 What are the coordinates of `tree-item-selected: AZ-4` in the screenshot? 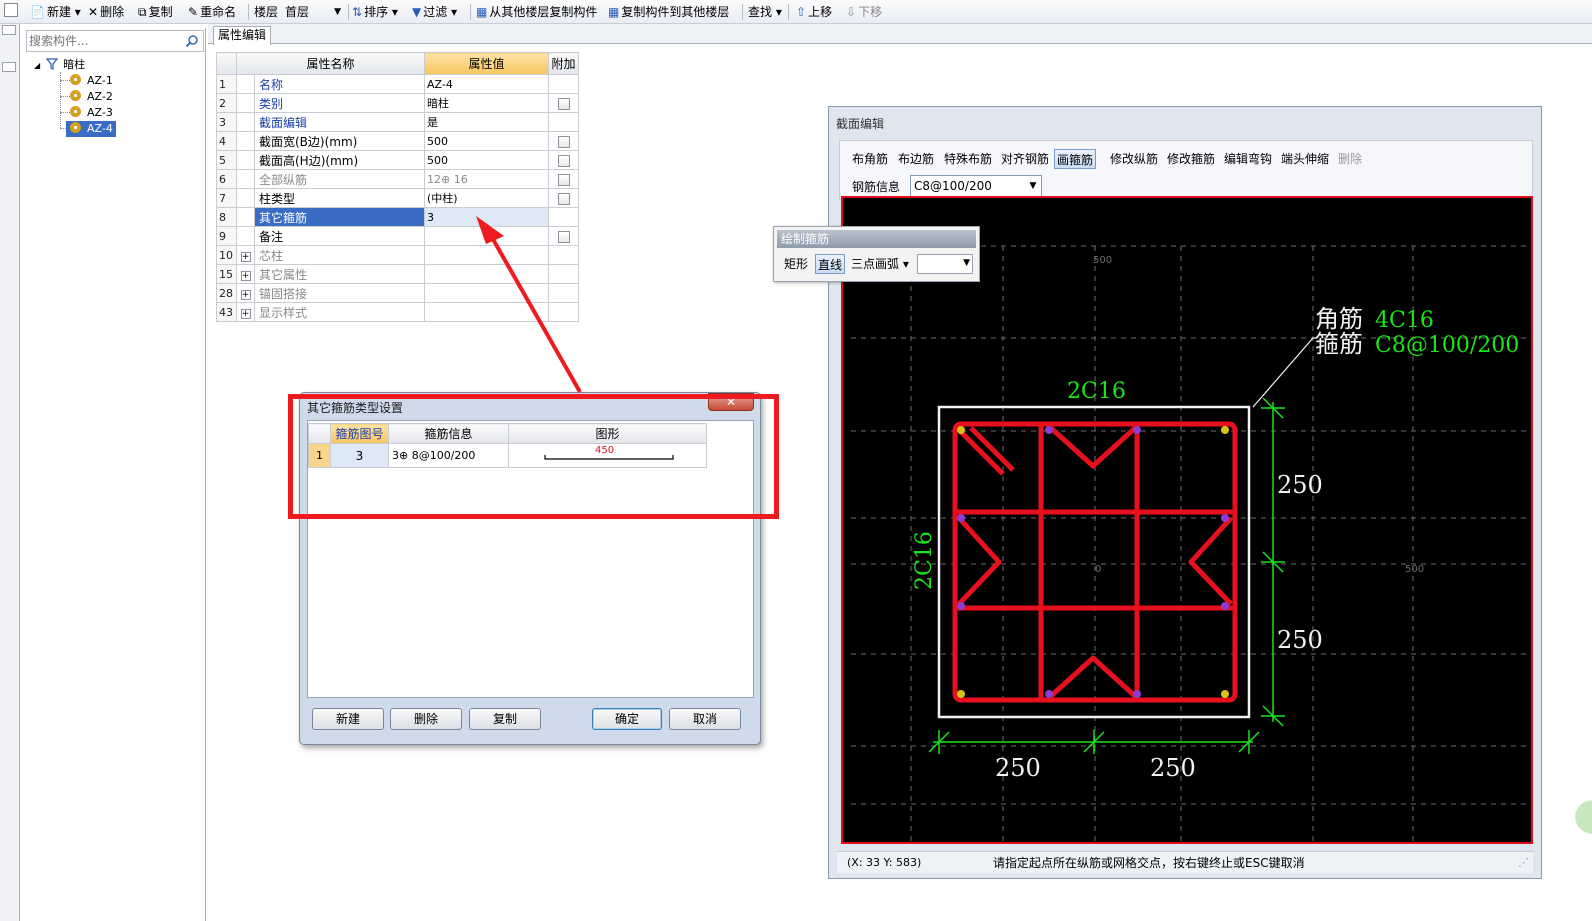 It's located at (91, 129).